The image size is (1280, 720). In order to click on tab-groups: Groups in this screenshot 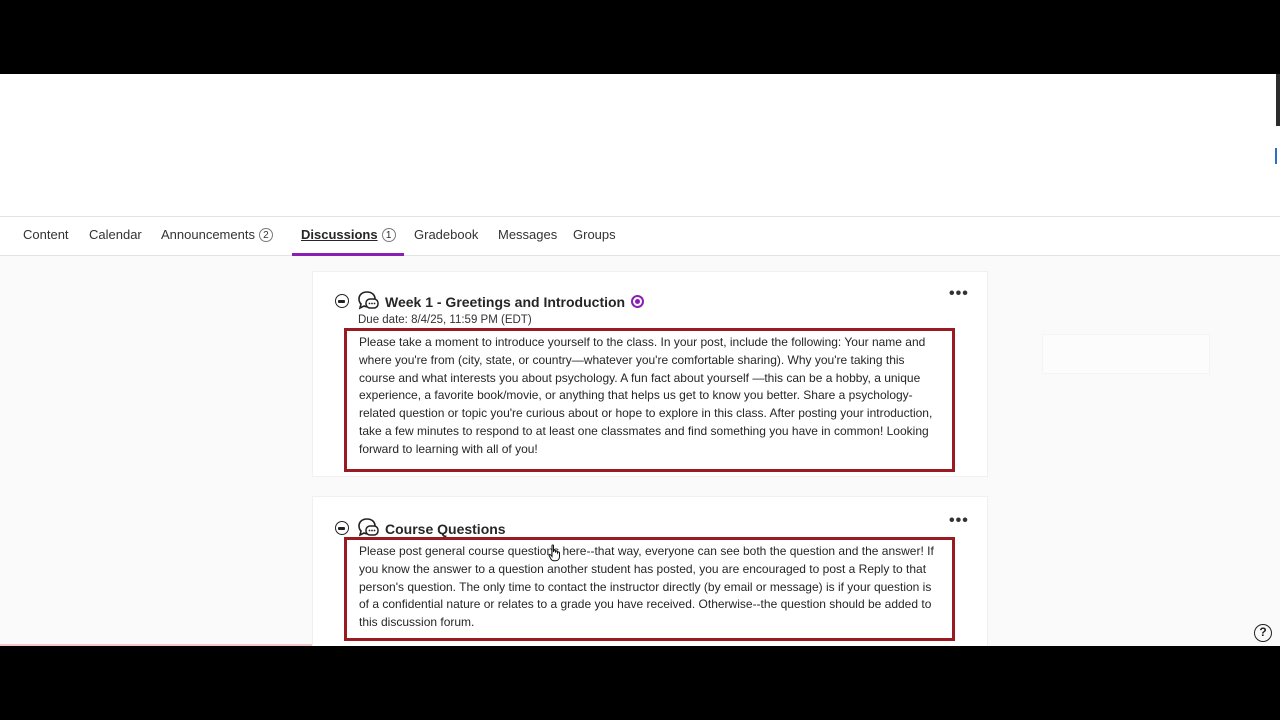, I will do `click(594, 236)`.